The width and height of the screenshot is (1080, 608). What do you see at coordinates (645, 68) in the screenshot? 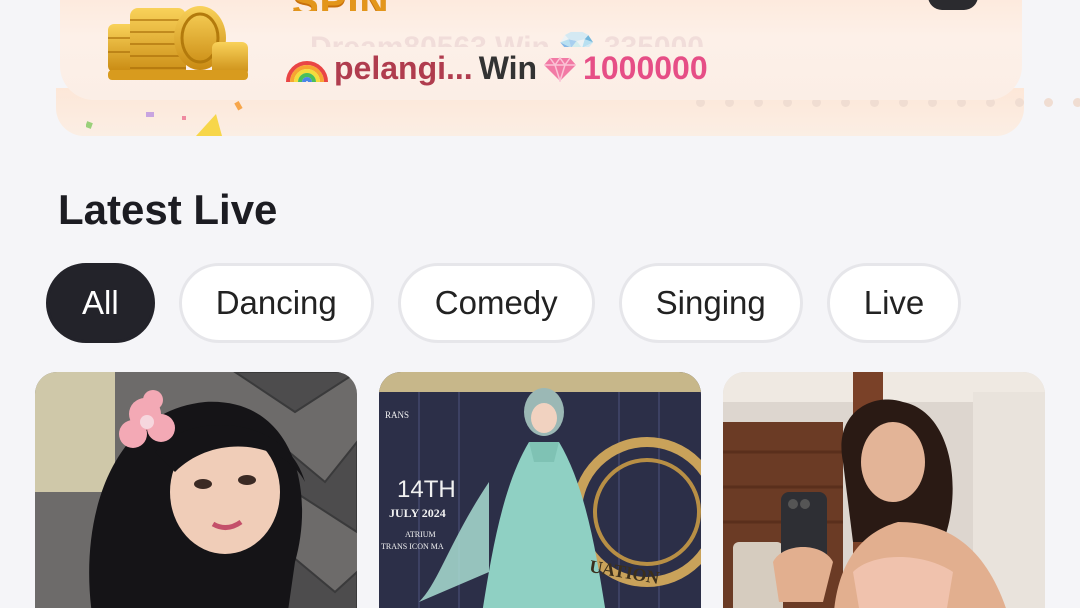
I see `winner-amount: 1000000` at bounding box center [645, 68].